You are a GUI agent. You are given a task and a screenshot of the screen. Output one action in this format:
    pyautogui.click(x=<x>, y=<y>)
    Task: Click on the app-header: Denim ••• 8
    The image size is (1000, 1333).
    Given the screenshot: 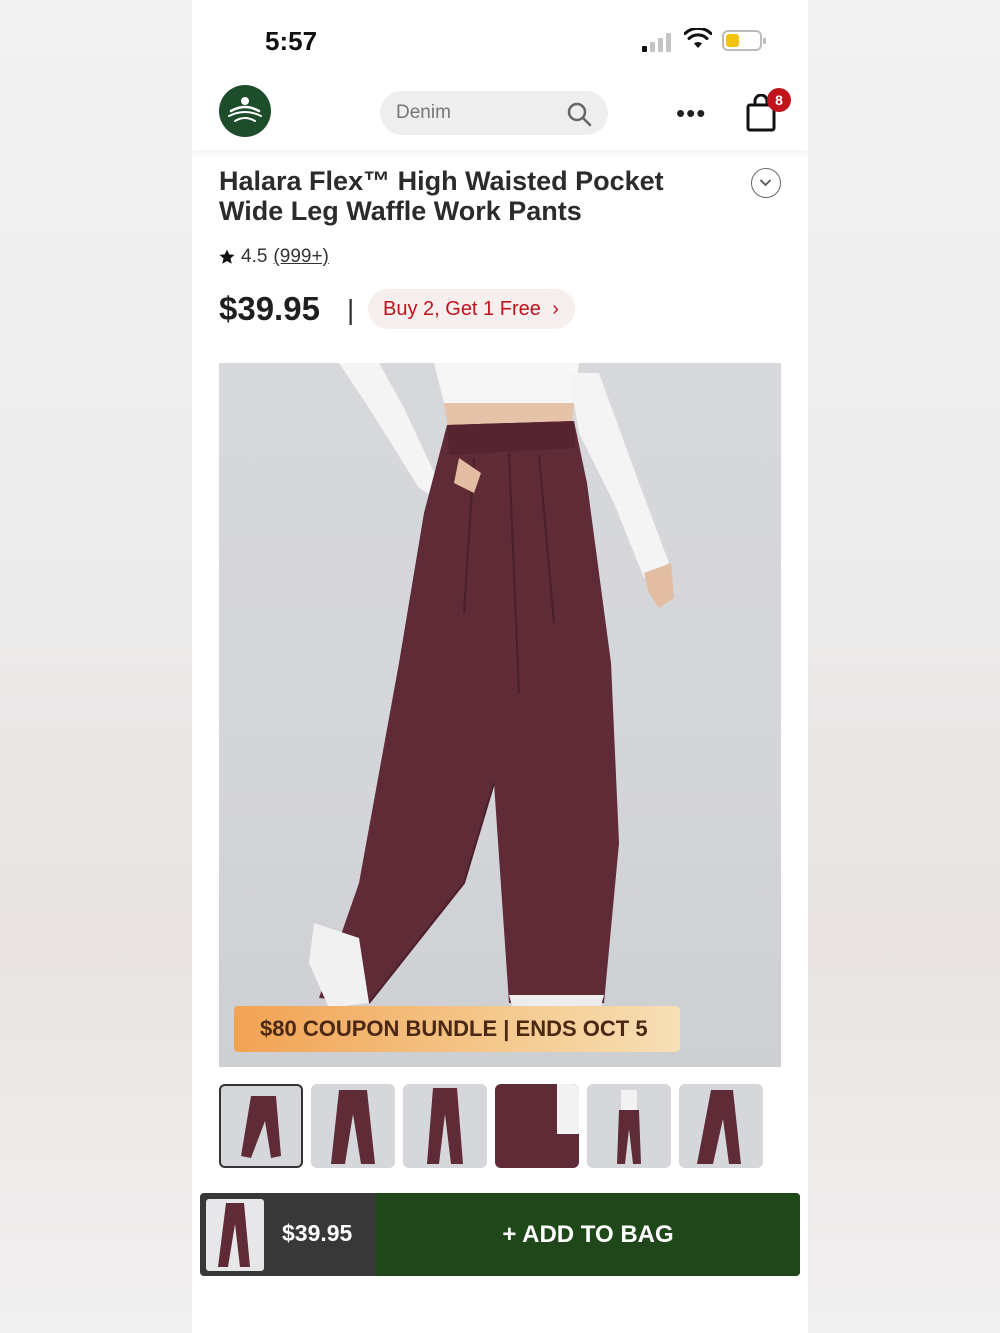 What is the action you would take?
    pyautogui.click(x=500, y=115)
    